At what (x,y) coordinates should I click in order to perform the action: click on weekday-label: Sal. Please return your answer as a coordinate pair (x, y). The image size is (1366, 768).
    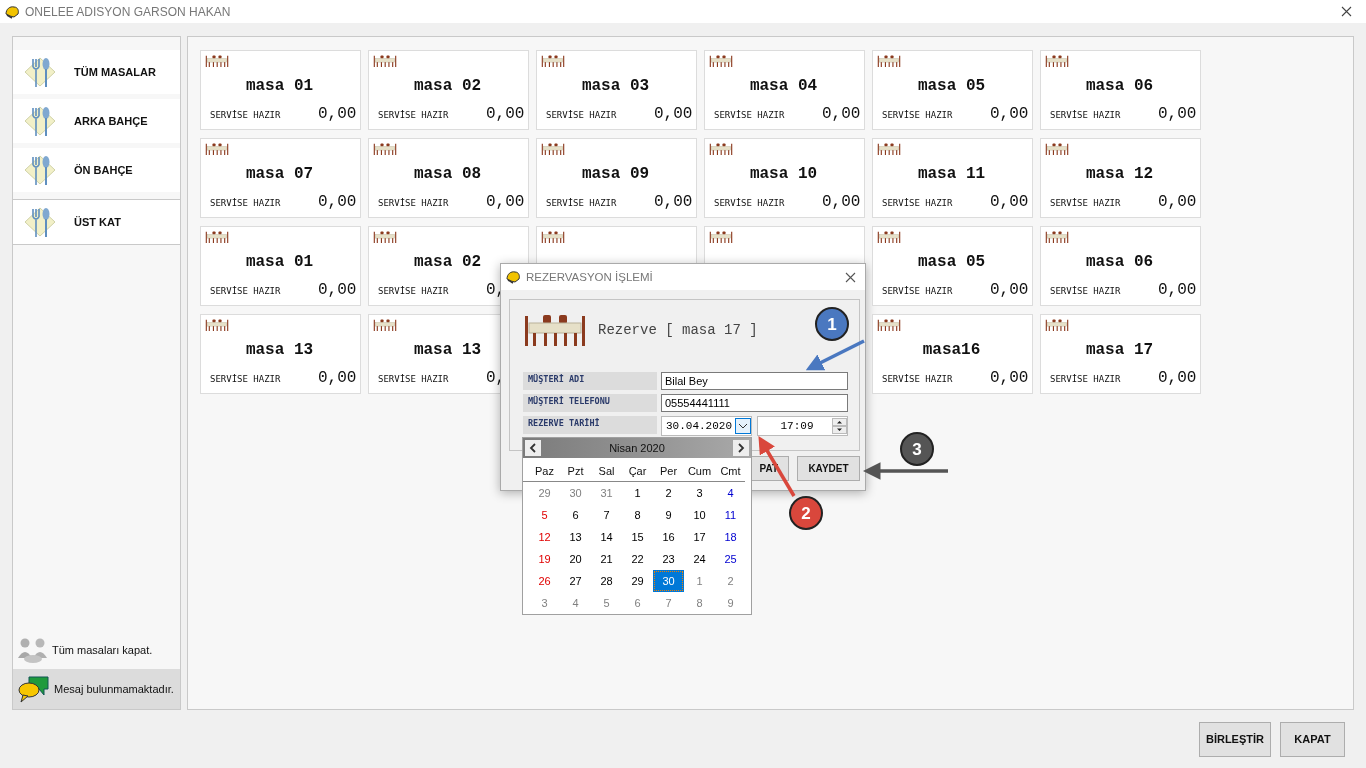
    Looking at the image, I should click on (606, 471).